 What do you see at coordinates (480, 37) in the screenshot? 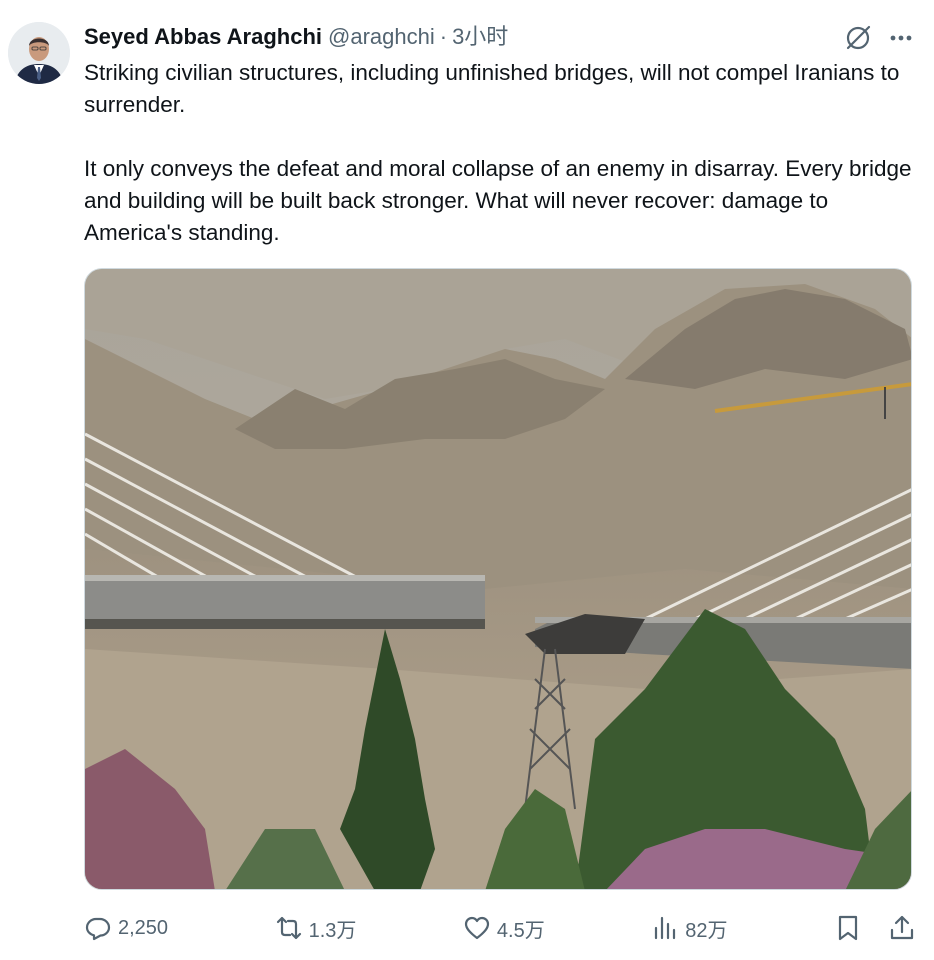
I see `timestamp: 3小时` at bounding box center [480, 37].